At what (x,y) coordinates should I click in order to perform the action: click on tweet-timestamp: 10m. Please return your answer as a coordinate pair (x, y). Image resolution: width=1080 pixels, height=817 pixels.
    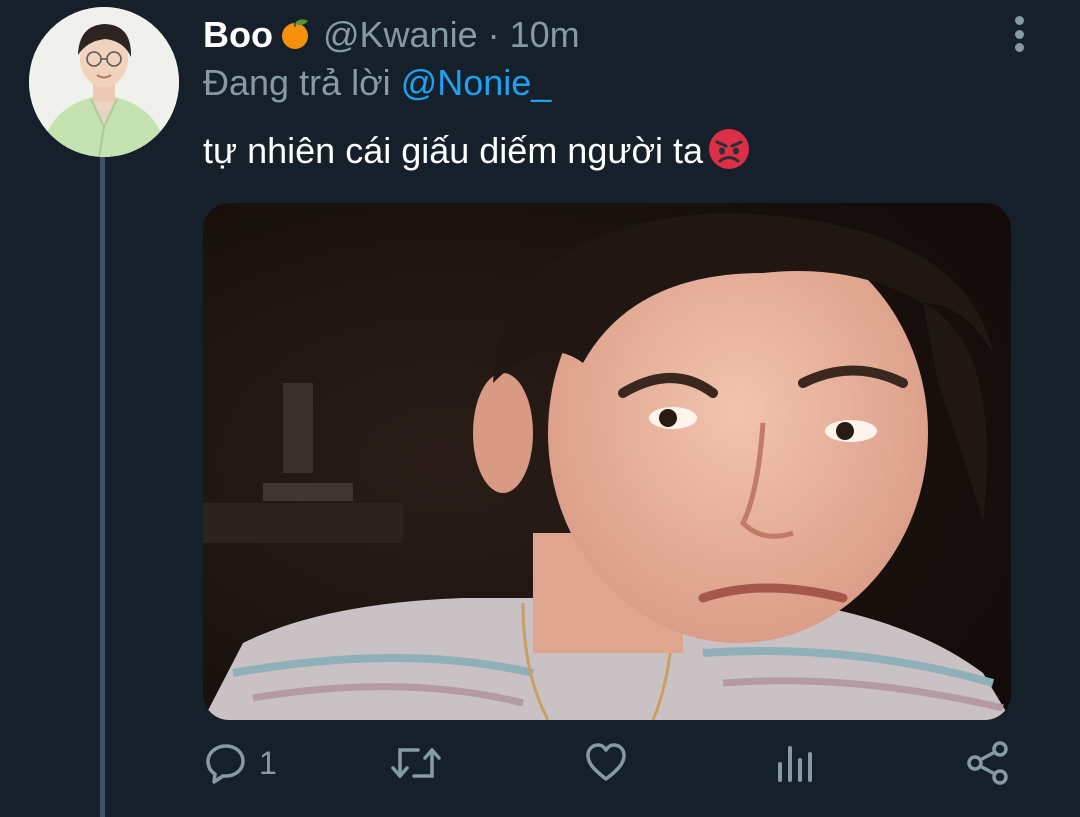
    Looking at the image, I should click on (545, 35).